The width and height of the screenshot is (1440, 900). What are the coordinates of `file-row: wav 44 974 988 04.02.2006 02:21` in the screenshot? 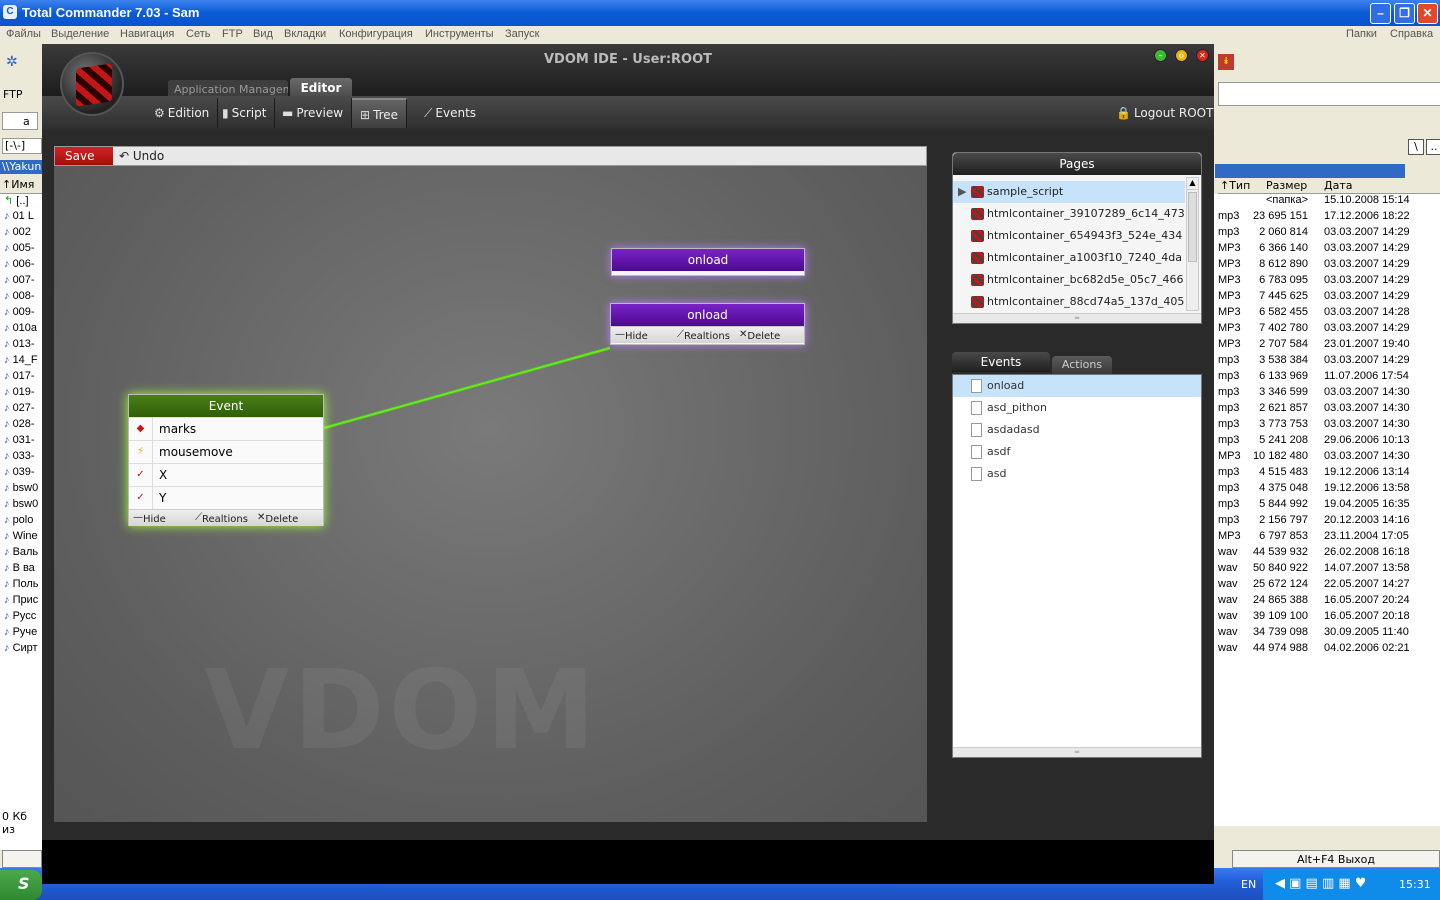 It's located at (1327, 650).